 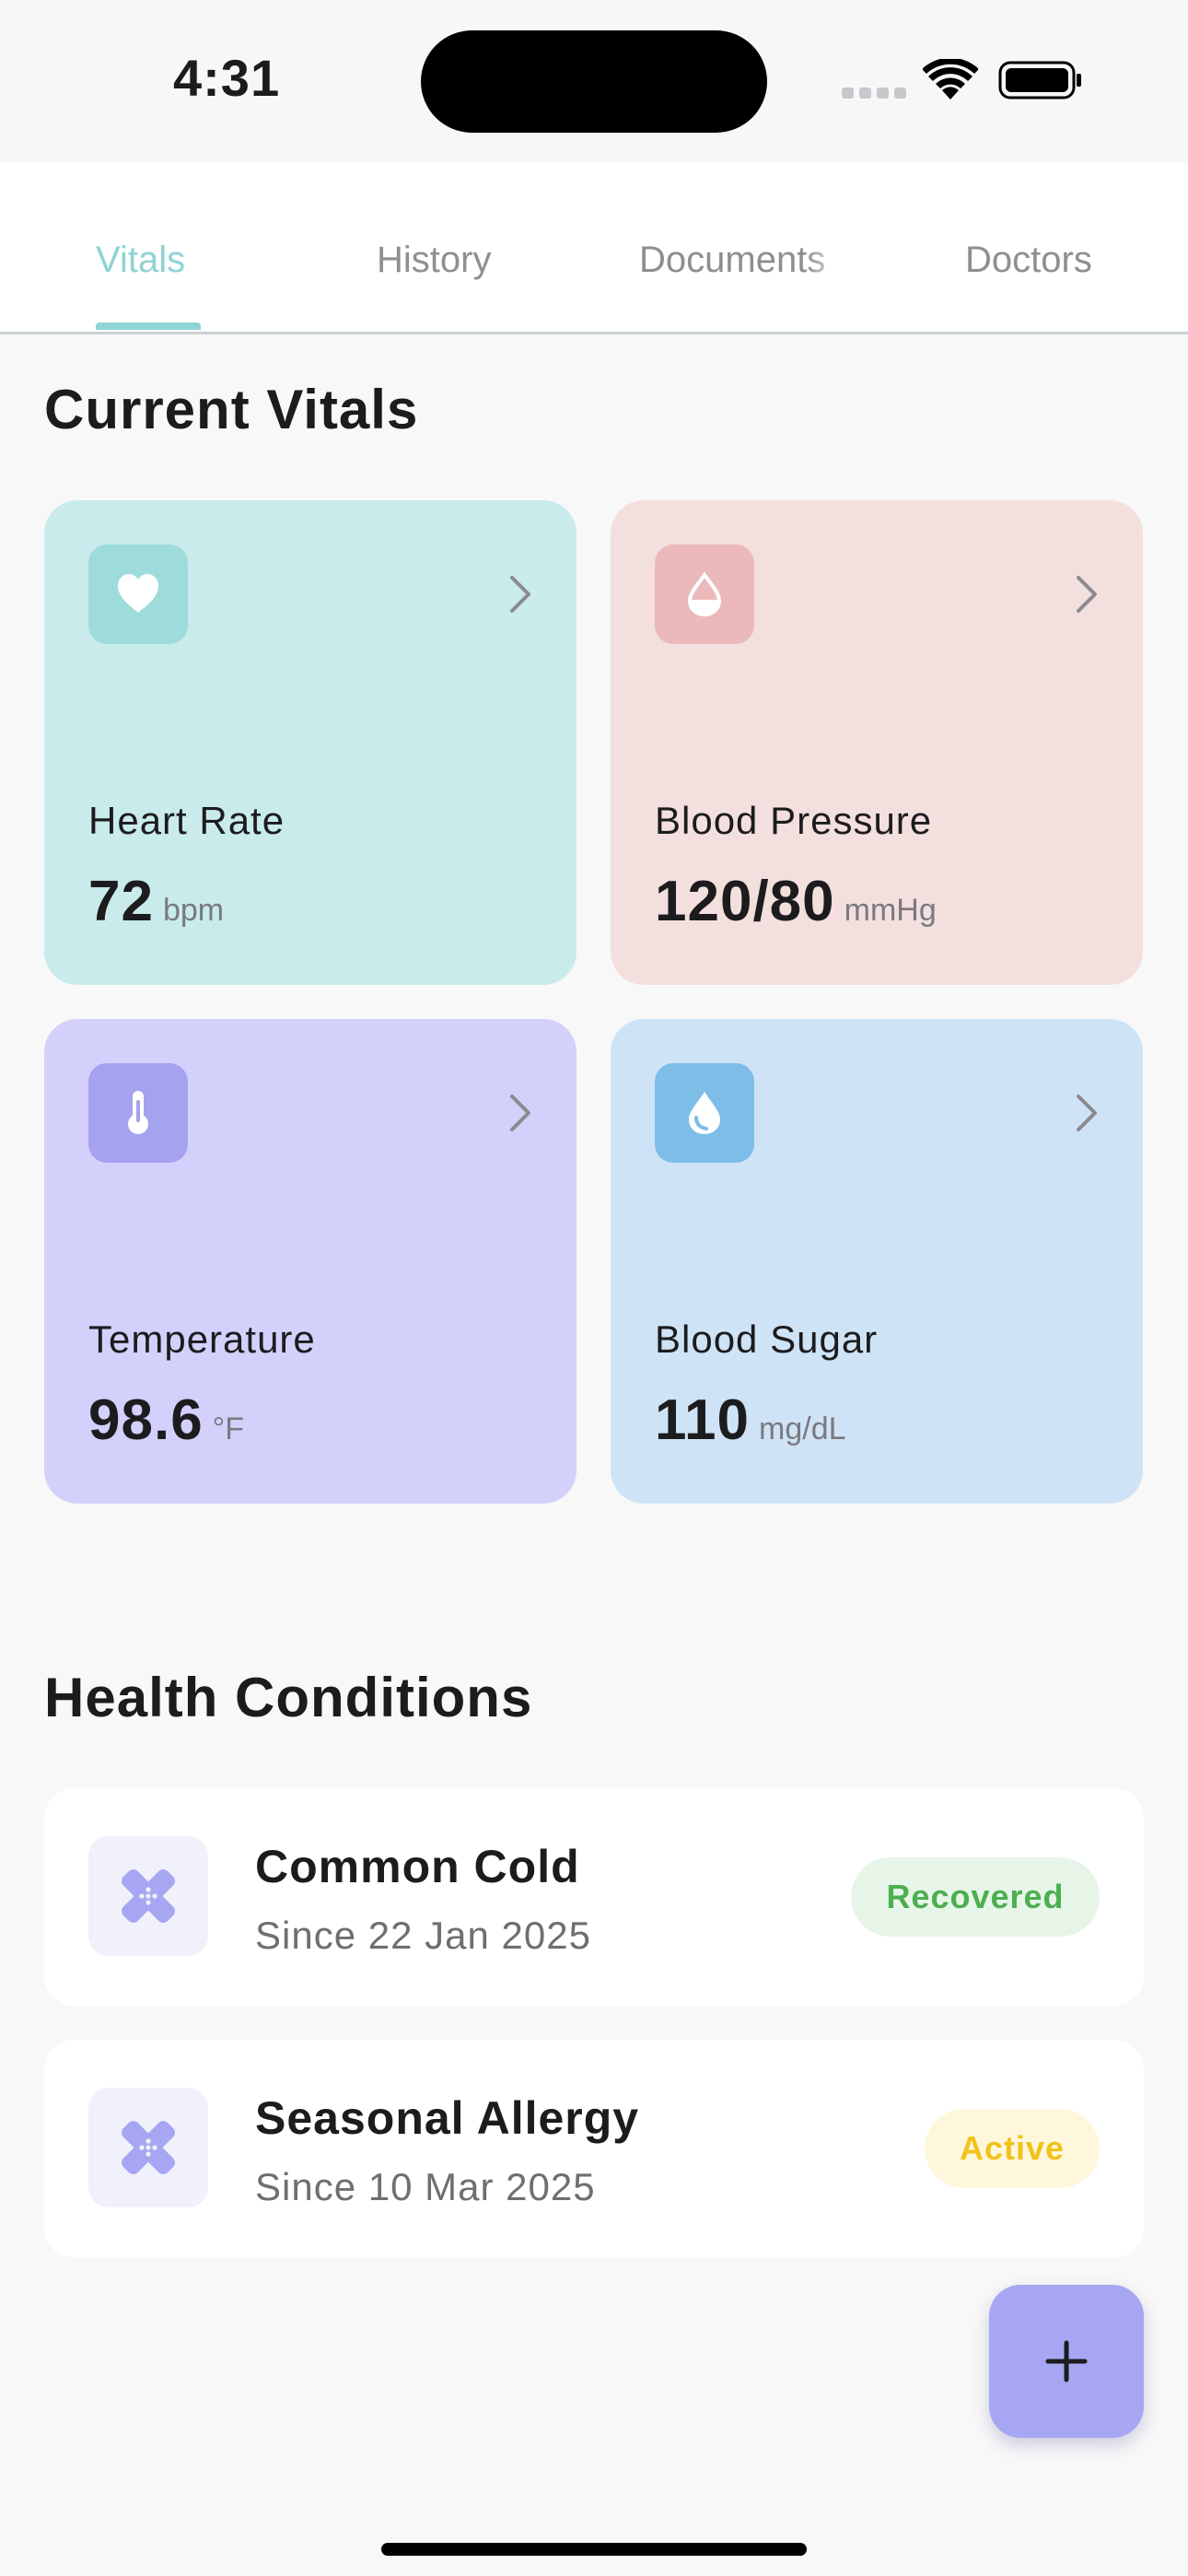 I want to click on blood-pressure-card: Blood Pressure 120/80 mmHg, so click(x=877, y=742).